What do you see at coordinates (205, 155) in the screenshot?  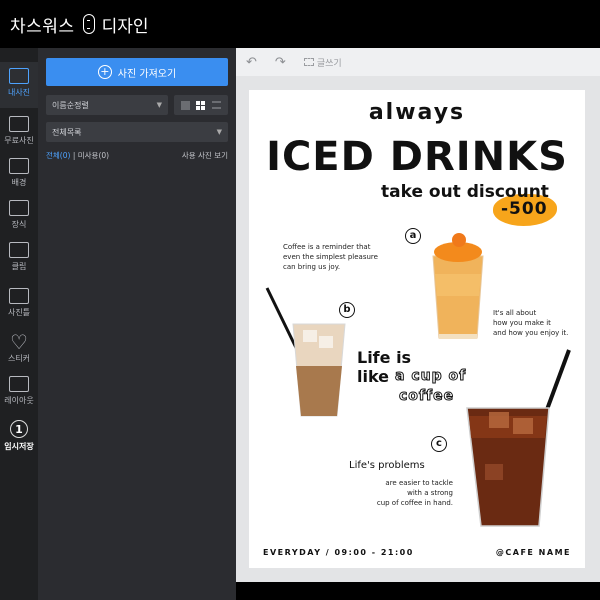 I see `show-used-toggle: 사용 사진 보기` at bounding box center [205, 155].